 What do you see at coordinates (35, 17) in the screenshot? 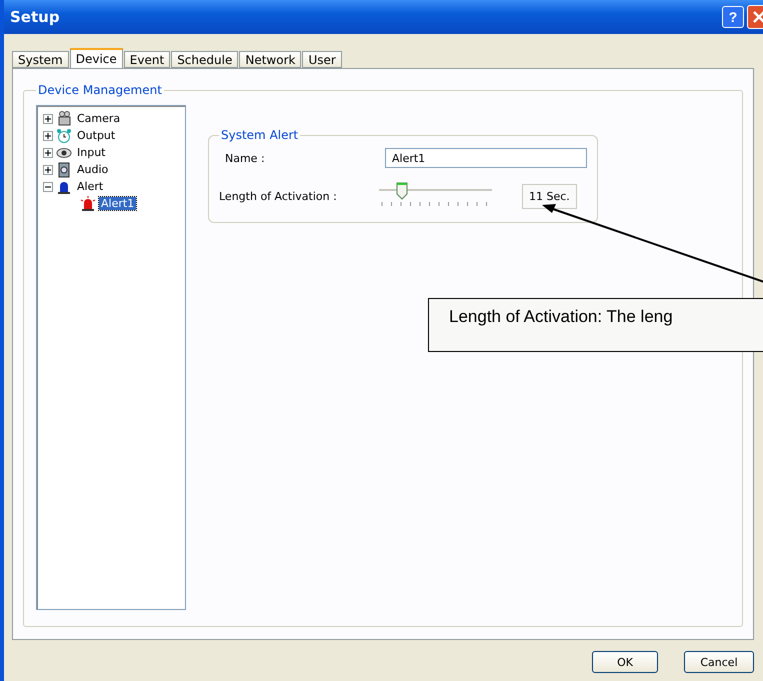
I see `window-title: Setup` at bounding box center [35, 17].